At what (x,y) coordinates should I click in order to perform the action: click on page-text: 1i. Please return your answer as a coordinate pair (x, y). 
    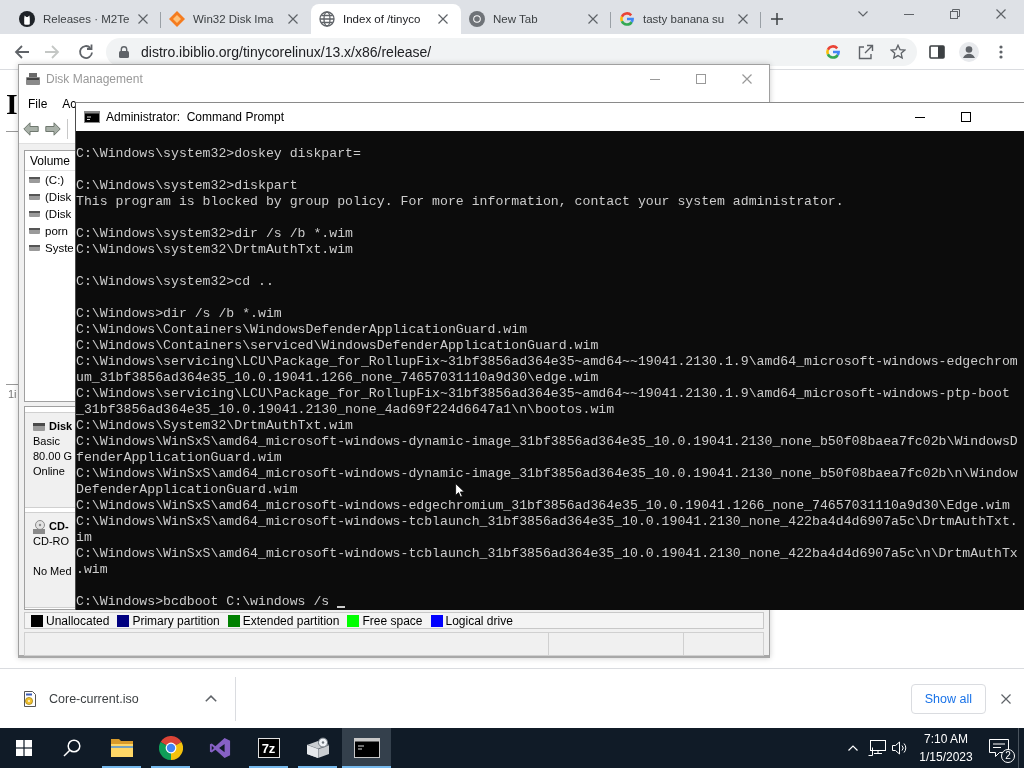
    Looking at the image, I should click on (12, 394).